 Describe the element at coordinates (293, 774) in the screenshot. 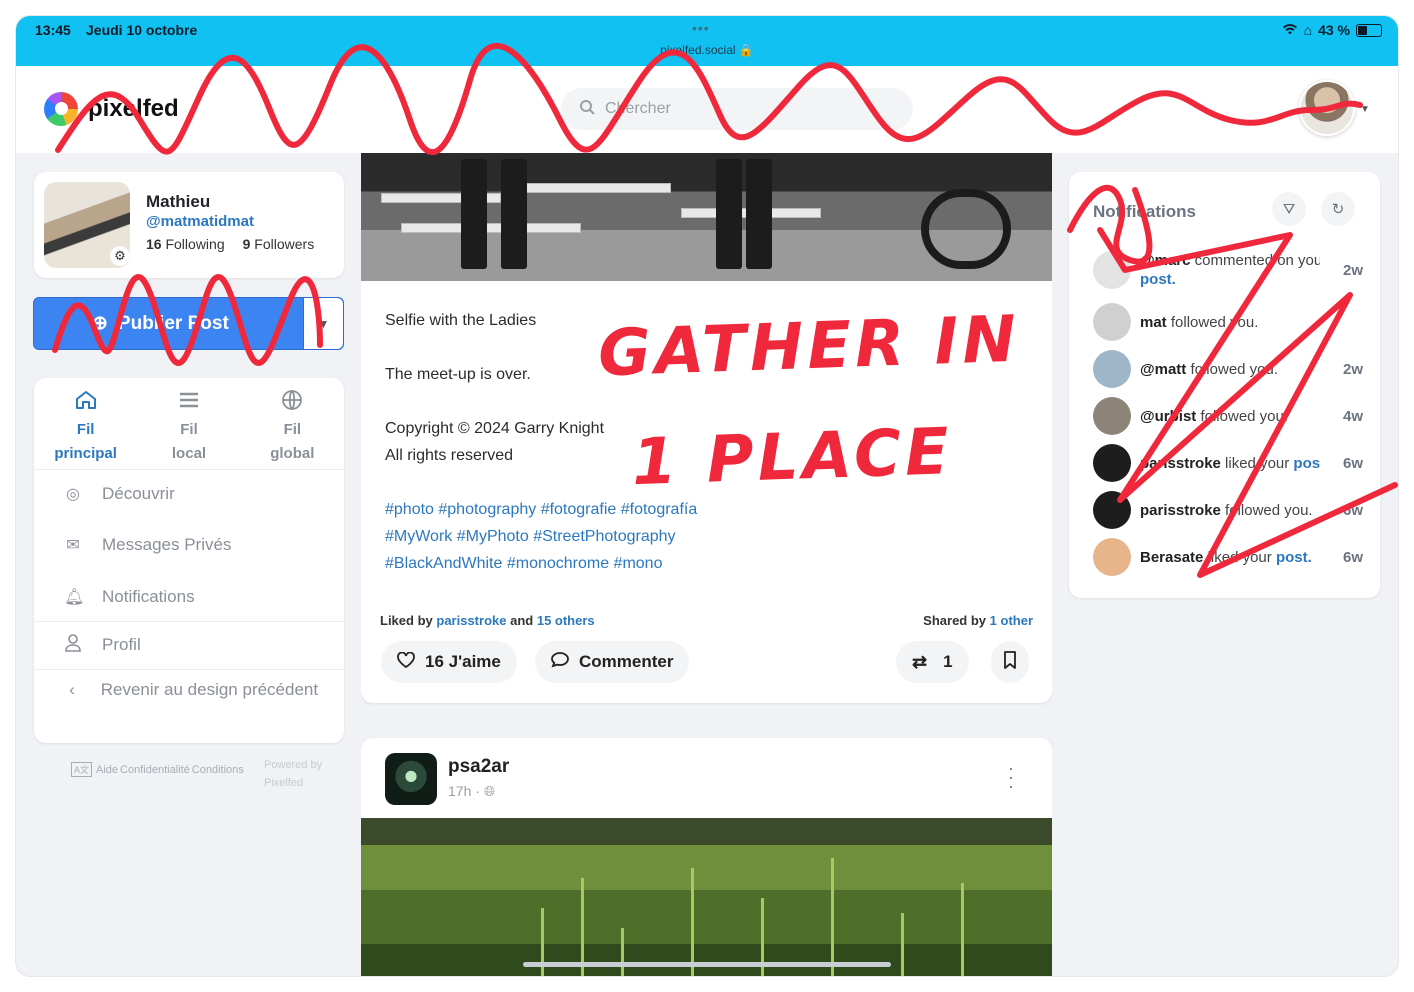

I see `powered-by: Powered by Pixelfed` at that location.